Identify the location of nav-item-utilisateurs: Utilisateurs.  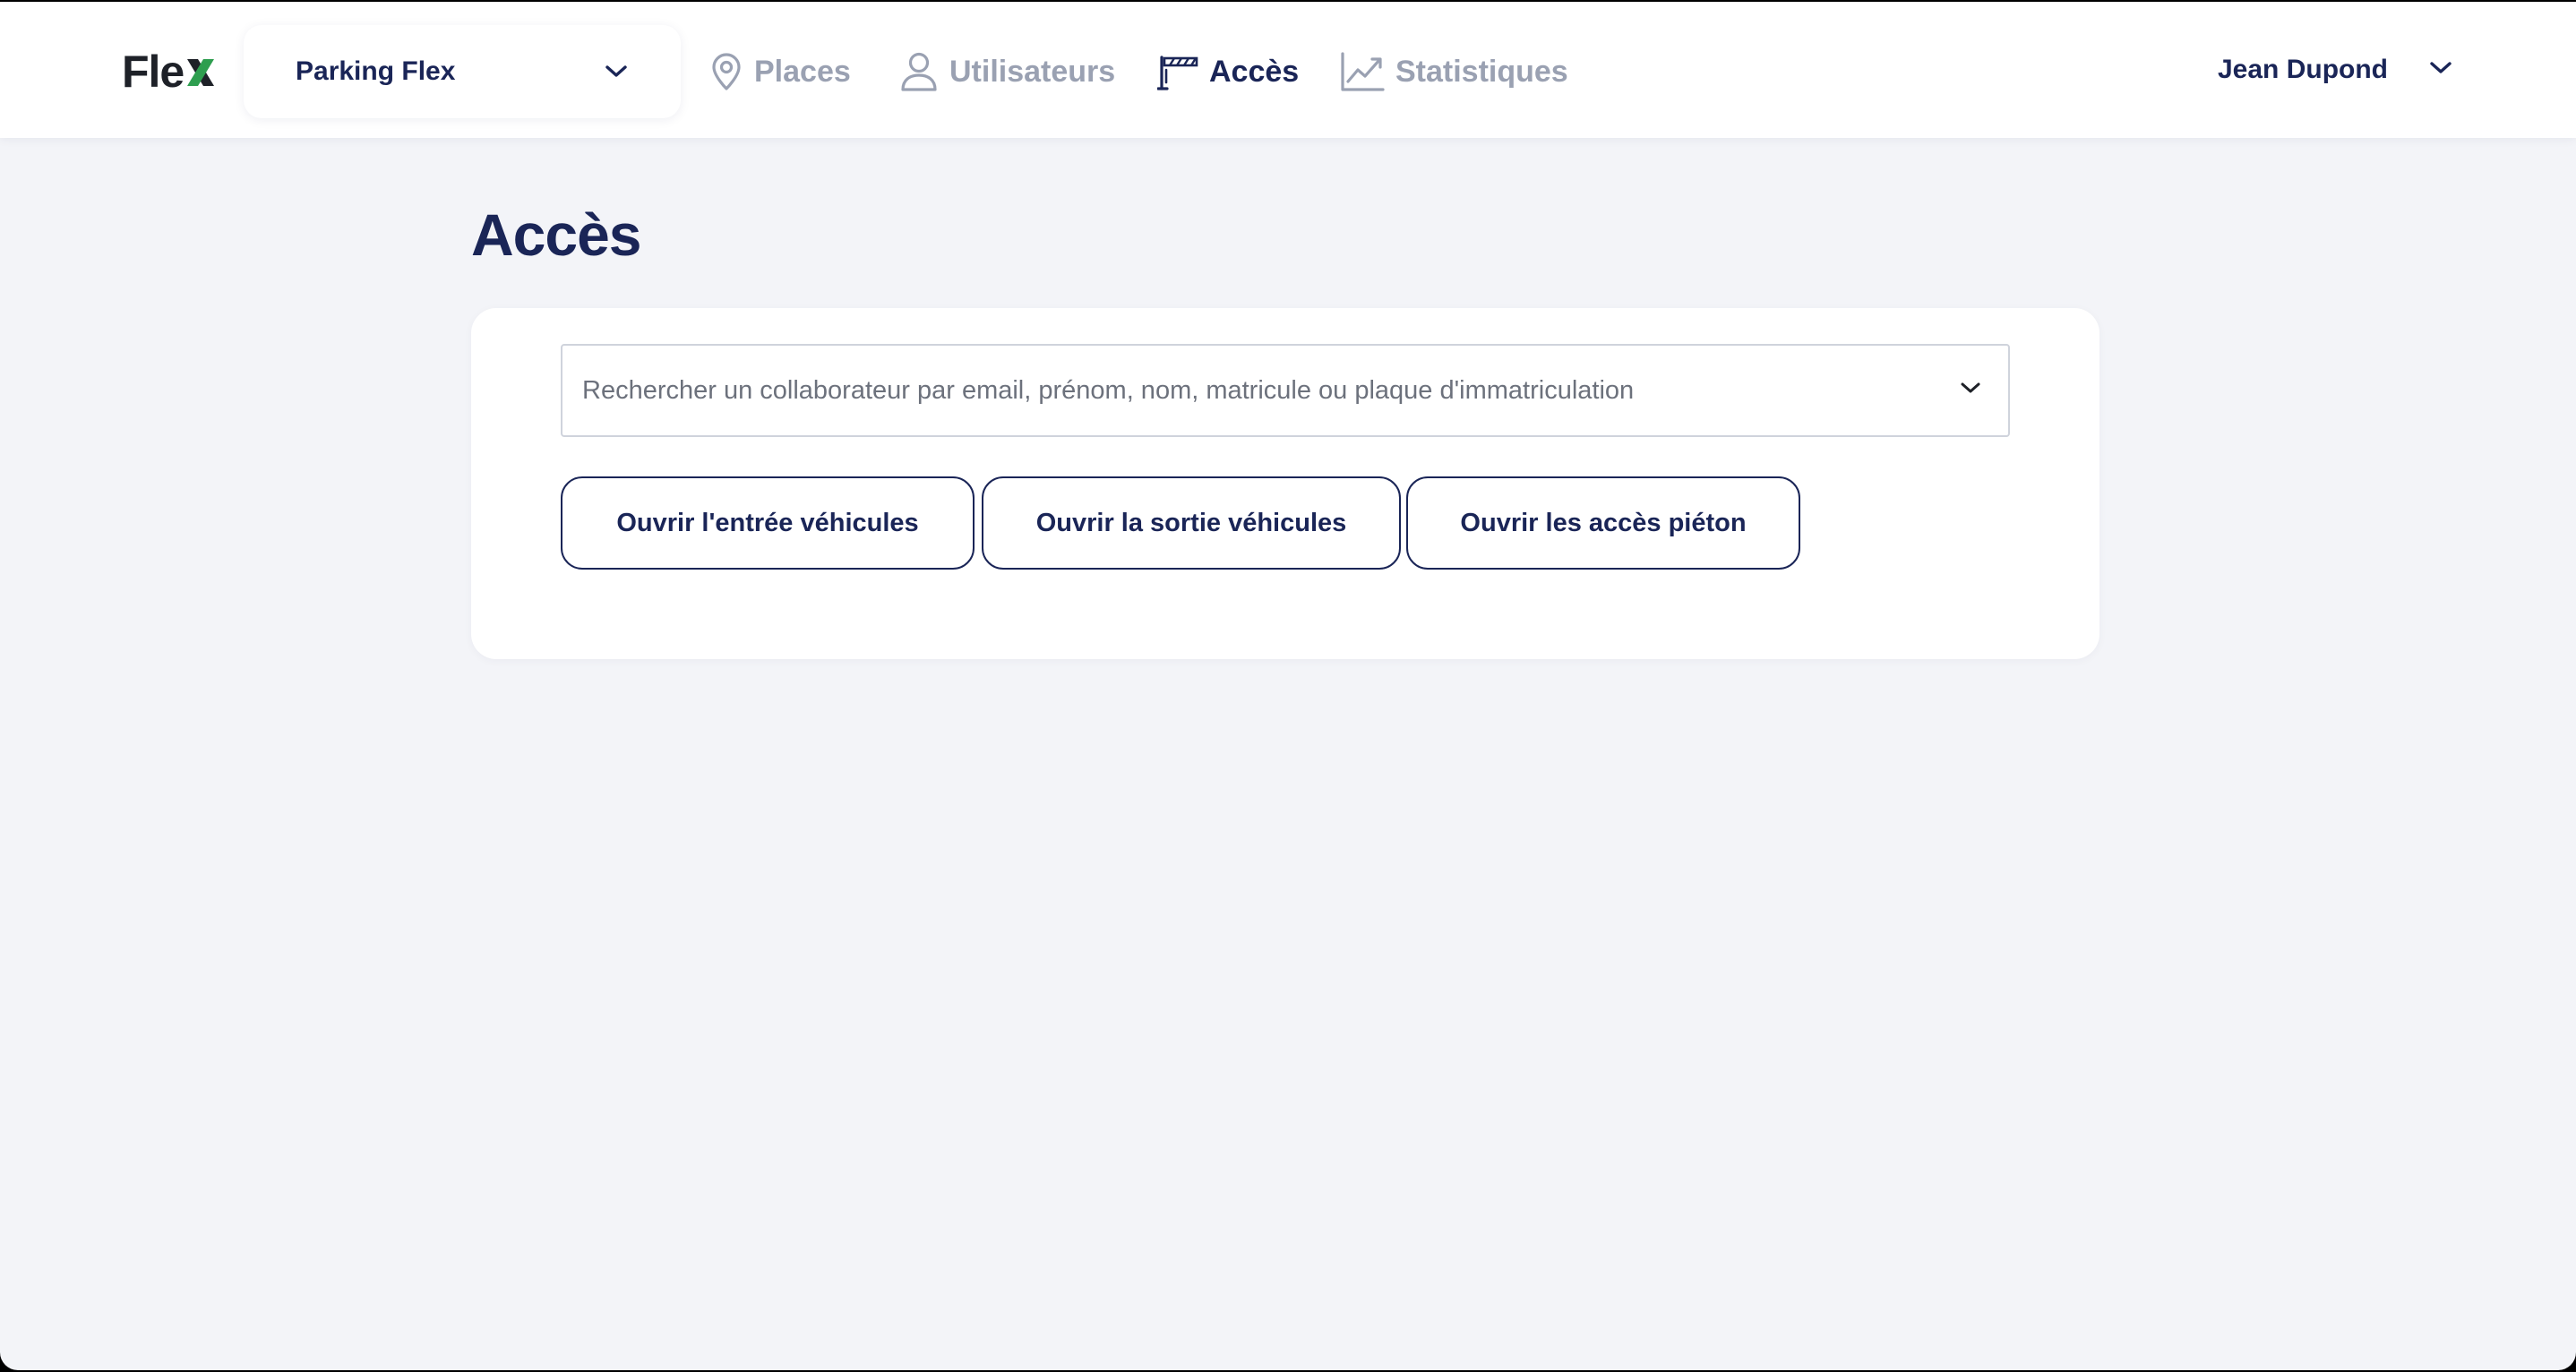
(1007, 72).